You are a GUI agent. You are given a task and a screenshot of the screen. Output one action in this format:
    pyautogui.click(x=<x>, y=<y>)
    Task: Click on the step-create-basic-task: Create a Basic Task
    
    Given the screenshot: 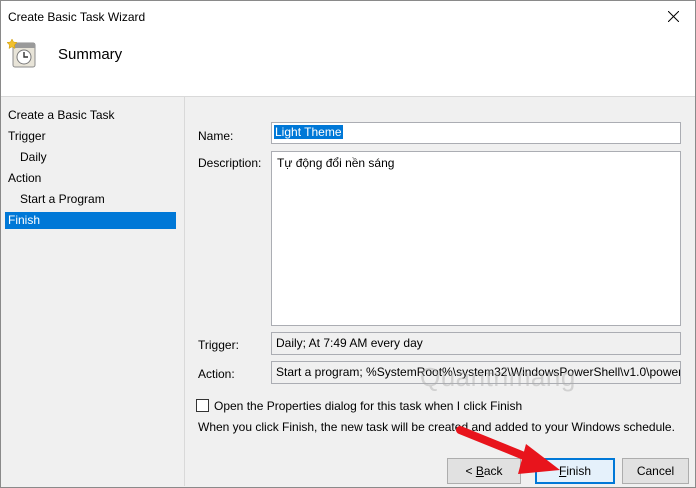 What is the action you would take?
    pyautogui.click(x=90, y=115)
    